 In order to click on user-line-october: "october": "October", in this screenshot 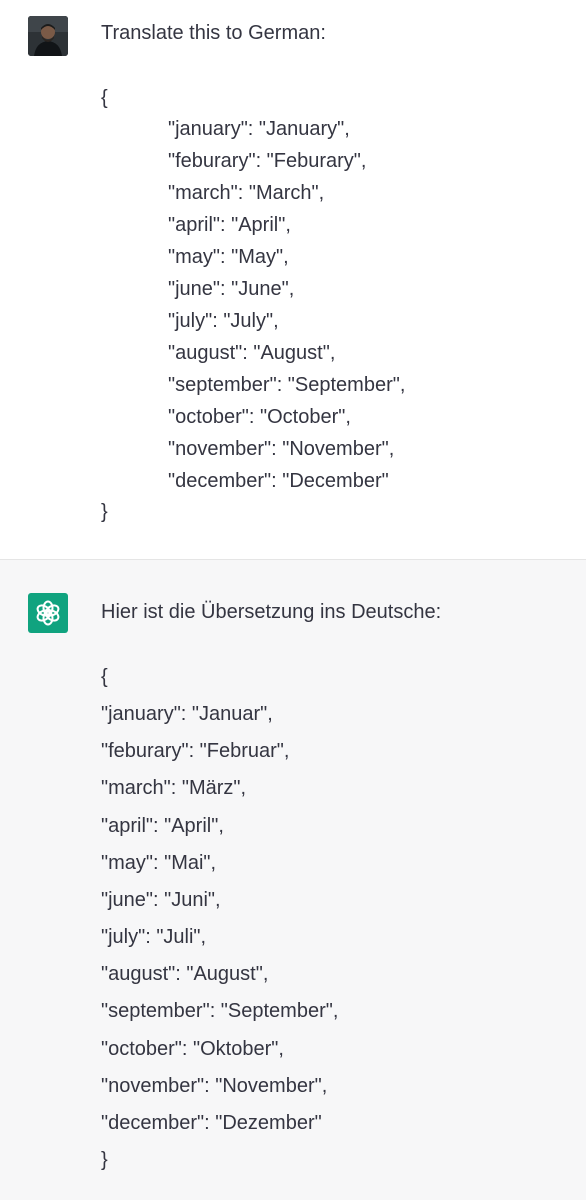, I will do `click(259, 417)`.